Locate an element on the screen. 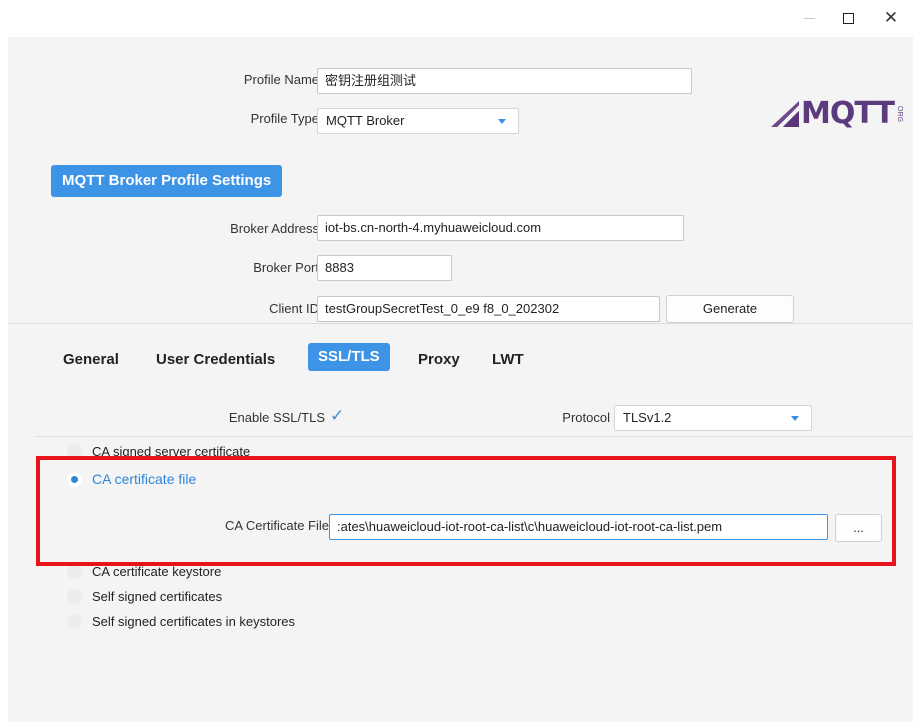 This screenshot has width=913, height=722. mqtt-logo-text: MQTT is located at coordinates (848, 113).